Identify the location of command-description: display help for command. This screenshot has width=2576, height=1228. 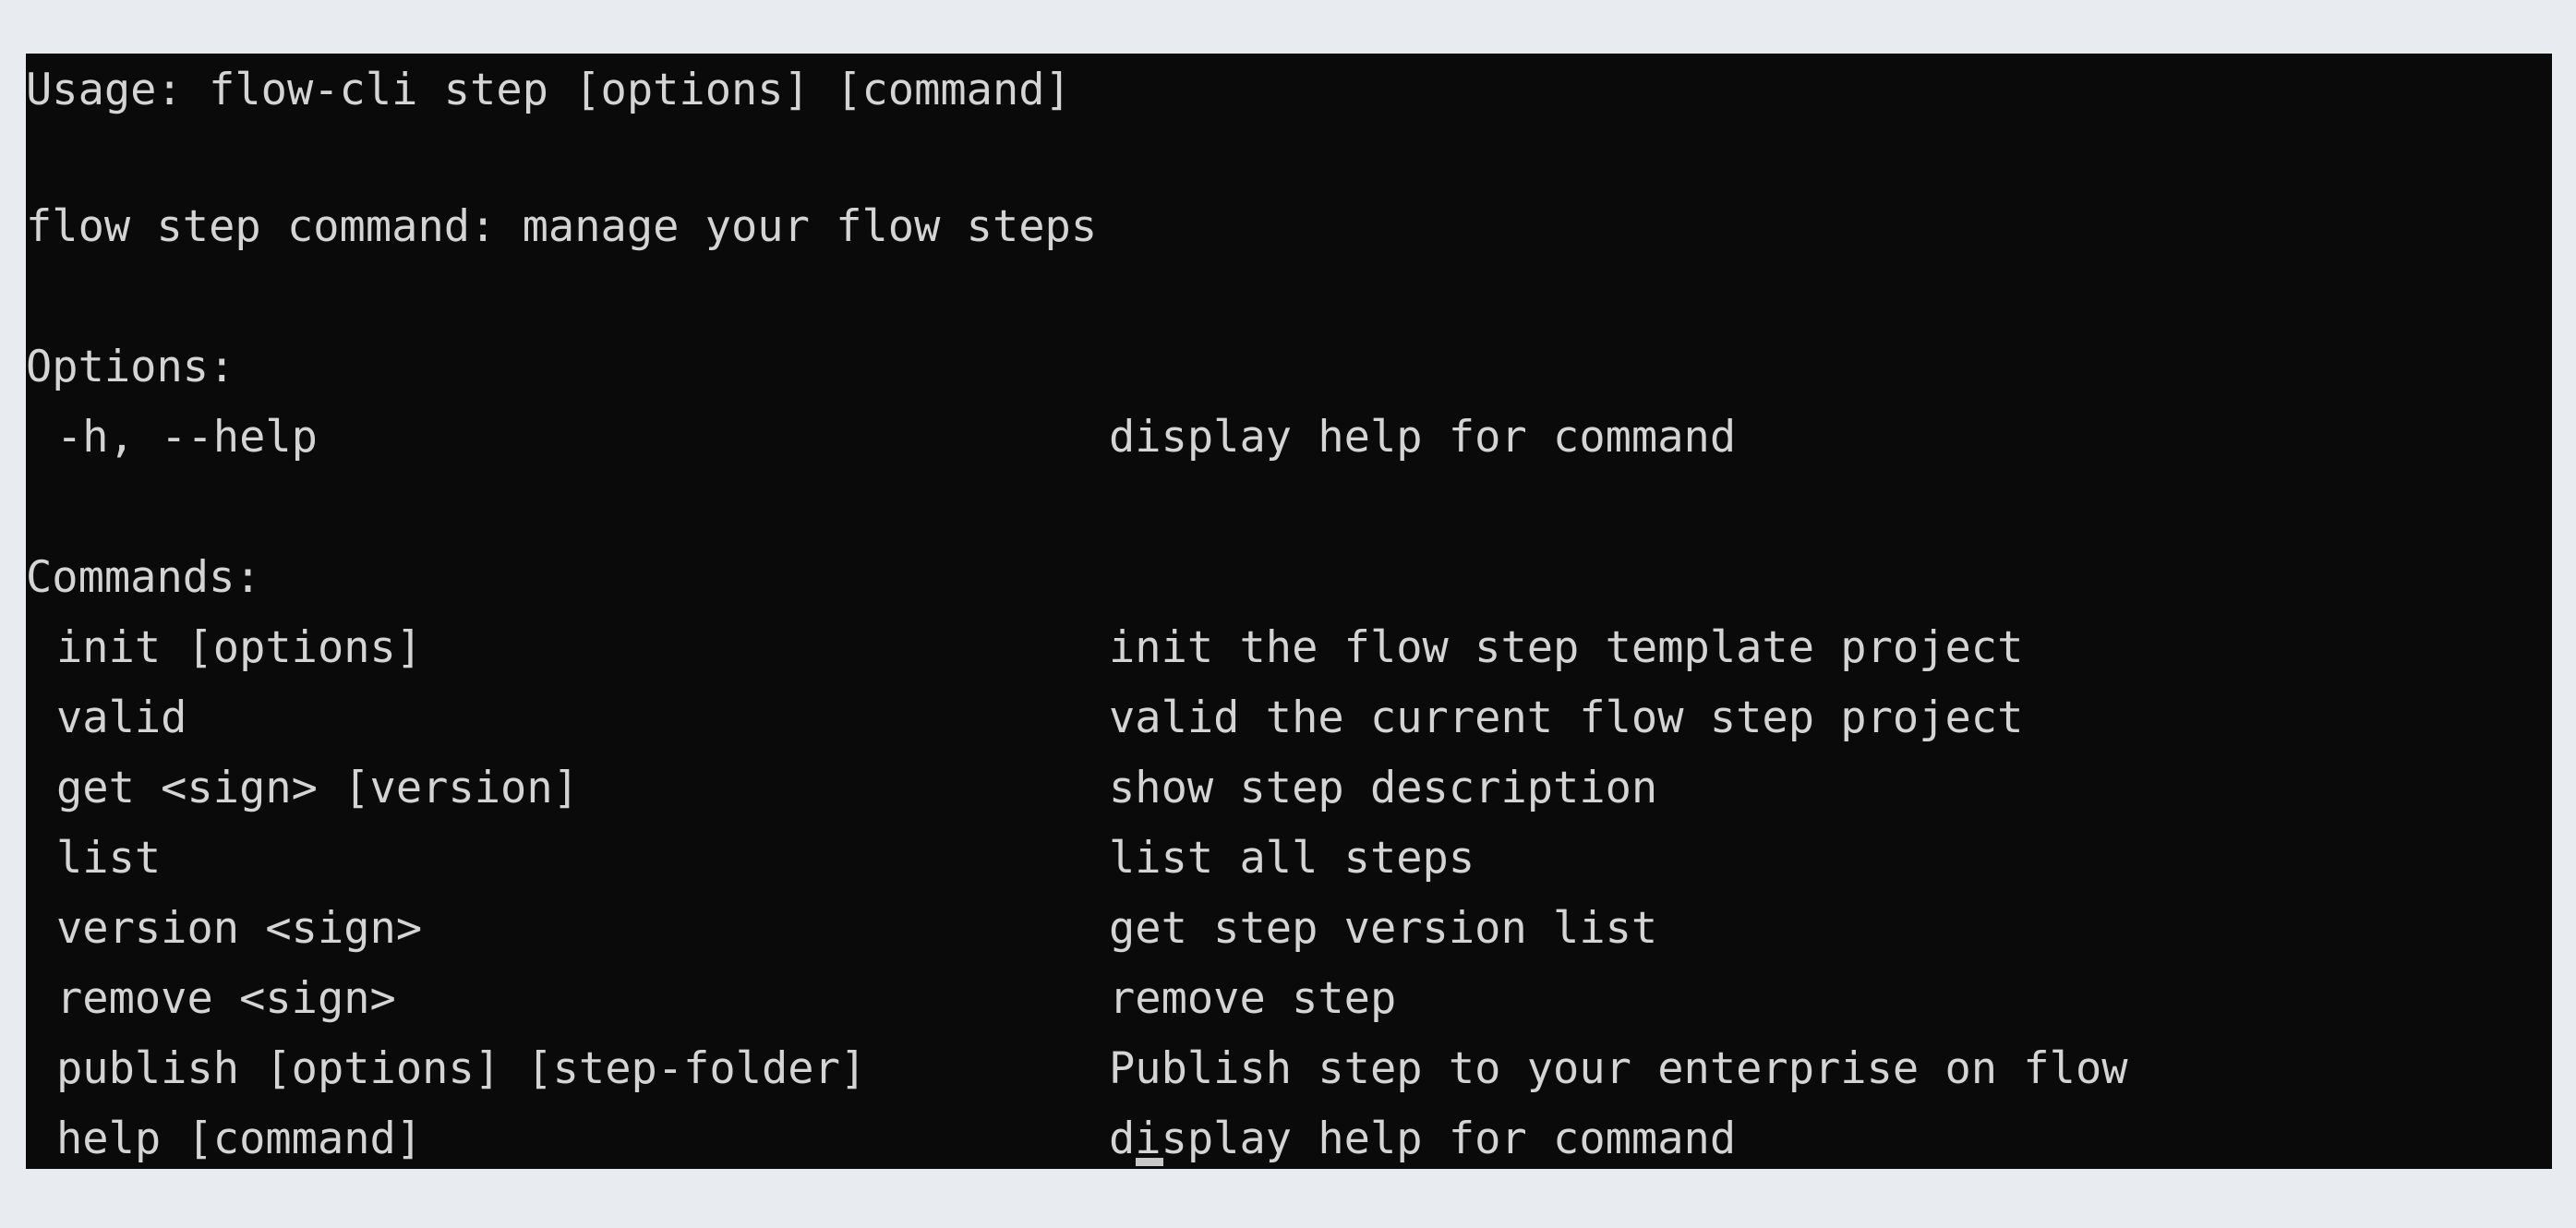
(1423, 1139).